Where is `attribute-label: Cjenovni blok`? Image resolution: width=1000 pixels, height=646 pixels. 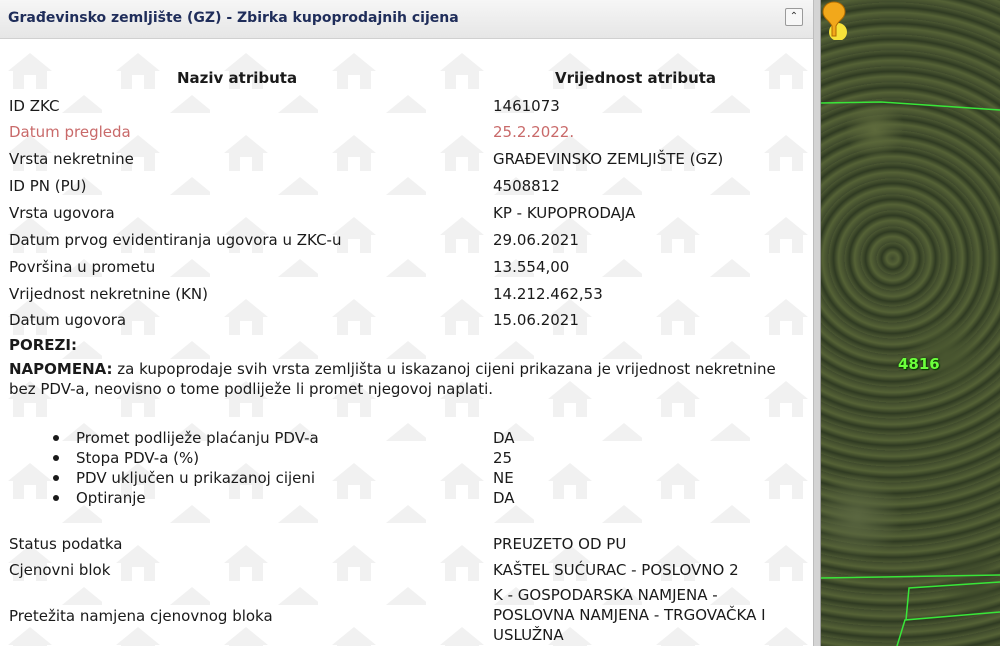
attribute-label: Cjenovni blok is located at coordinates (60, 570).